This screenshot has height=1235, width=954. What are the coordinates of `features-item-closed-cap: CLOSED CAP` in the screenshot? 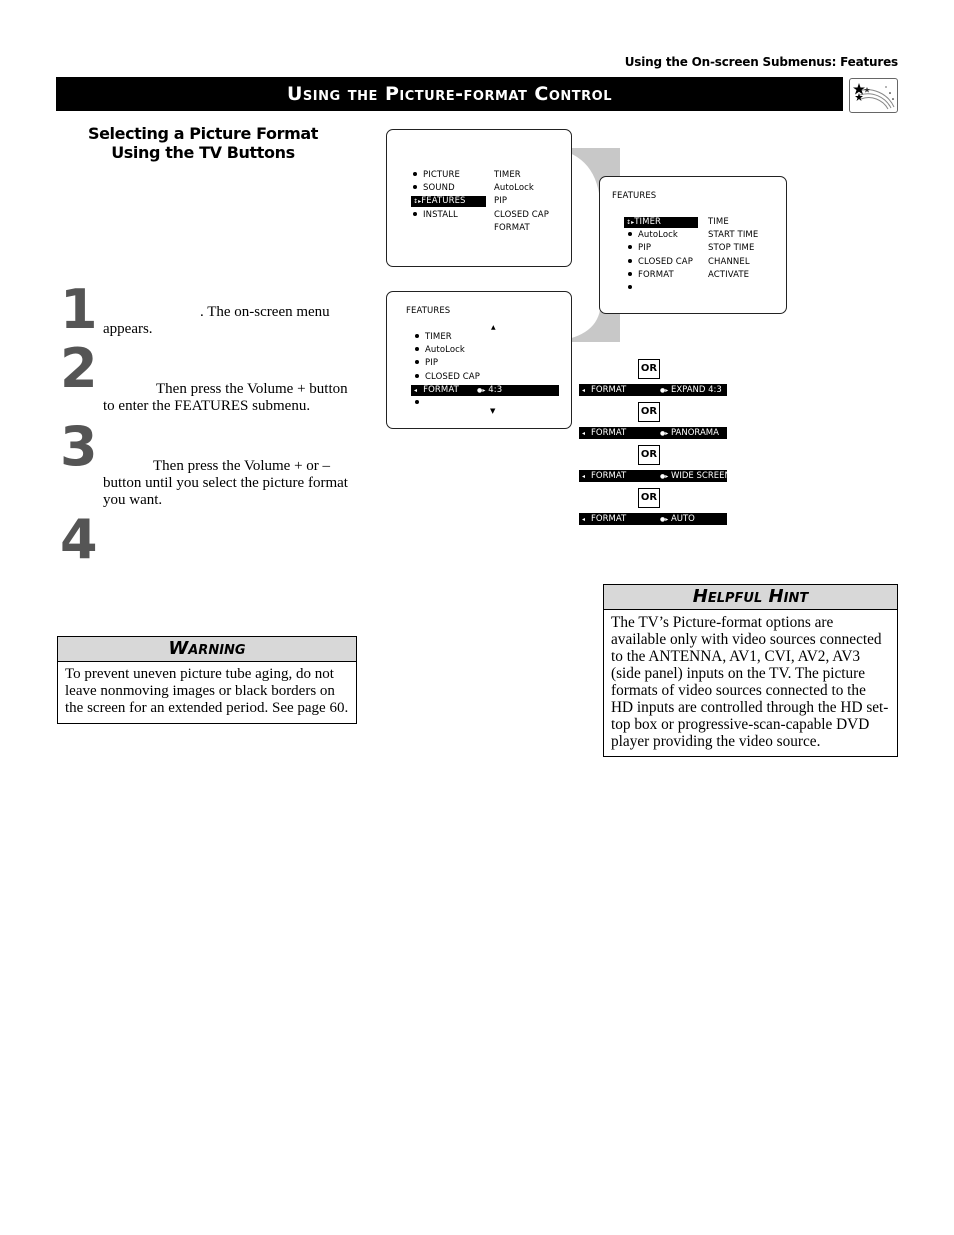 It's located at (660, 262).